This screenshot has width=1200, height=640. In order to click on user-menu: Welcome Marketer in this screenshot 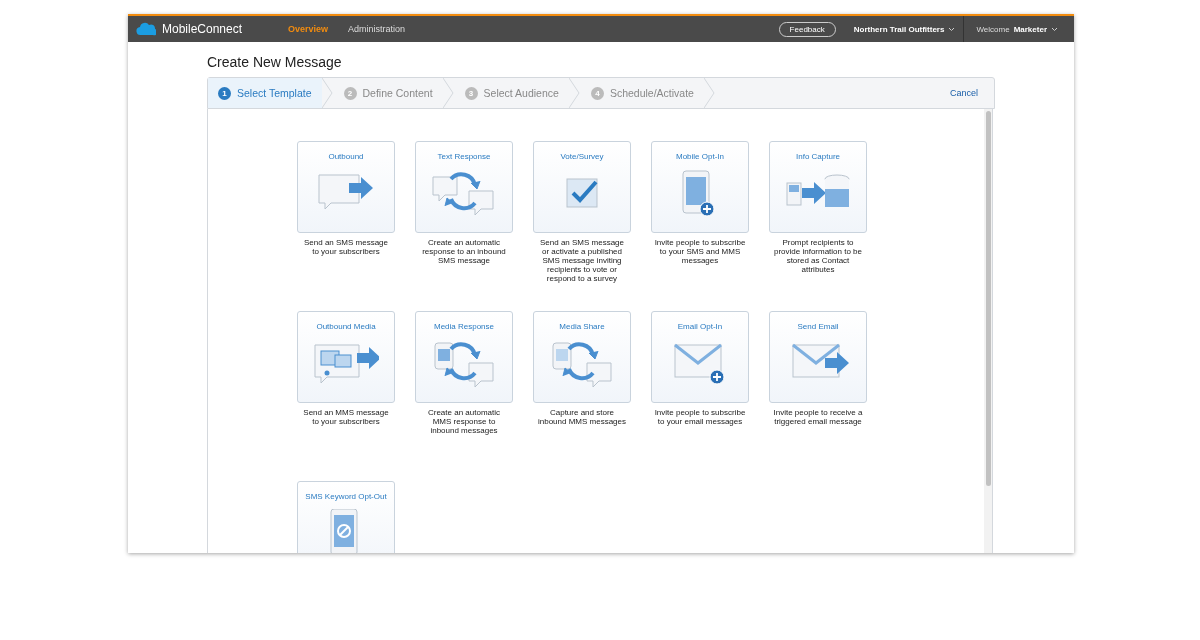, I will do `click(1015, 29)`.